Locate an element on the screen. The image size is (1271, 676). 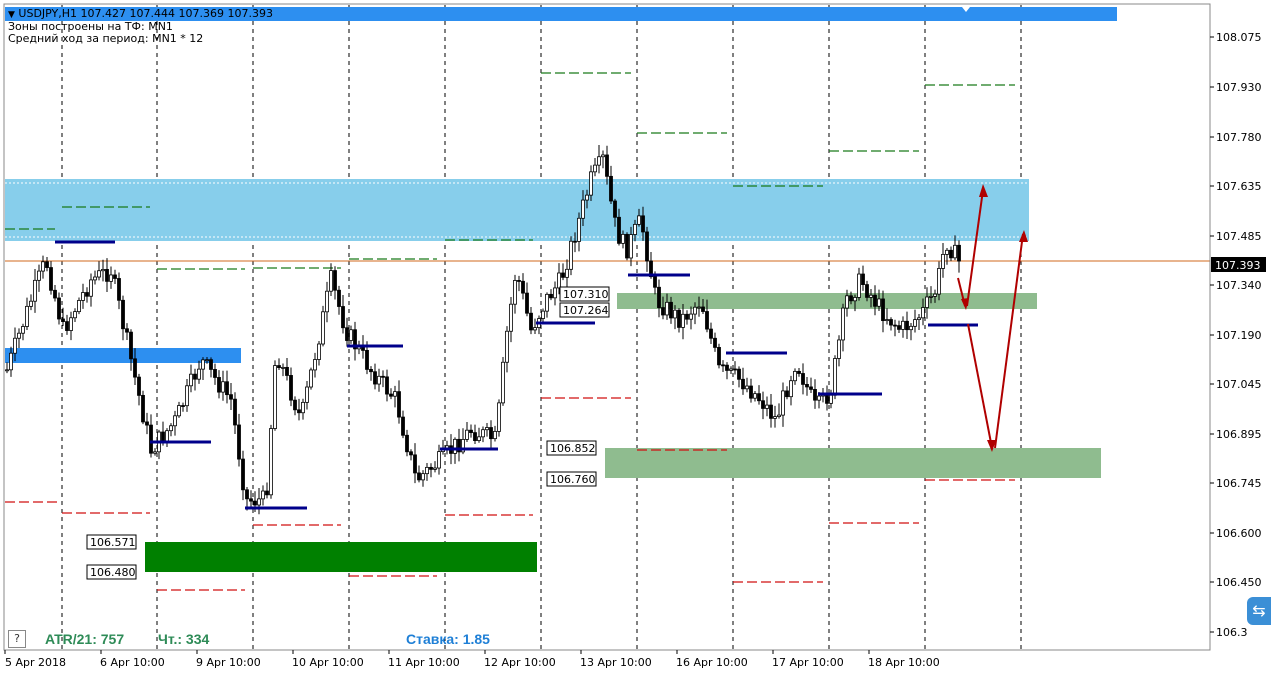
resistance-zone is located at coordinates (517, 210).